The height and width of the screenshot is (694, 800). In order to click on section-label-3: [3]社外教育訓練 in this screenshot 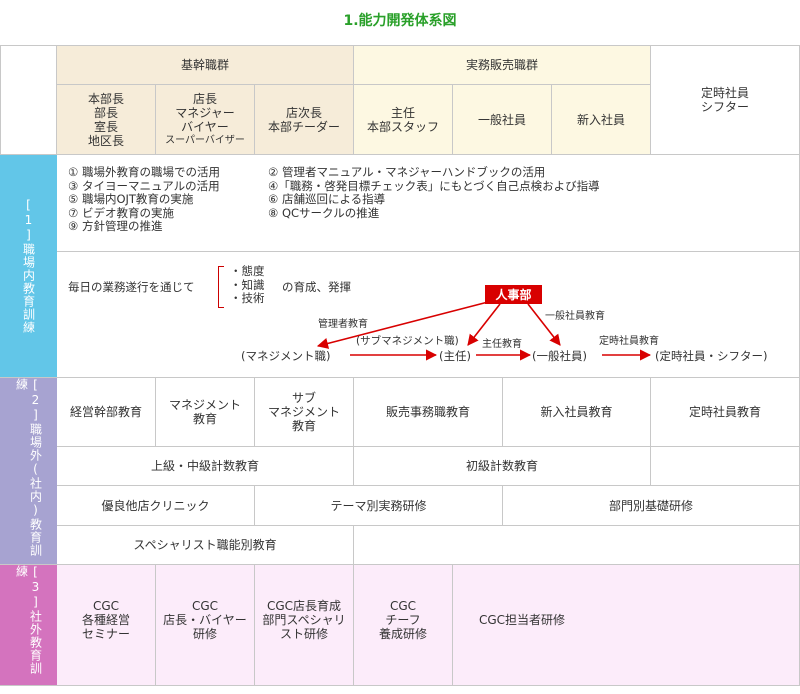, I will do `click(28, 625)`.